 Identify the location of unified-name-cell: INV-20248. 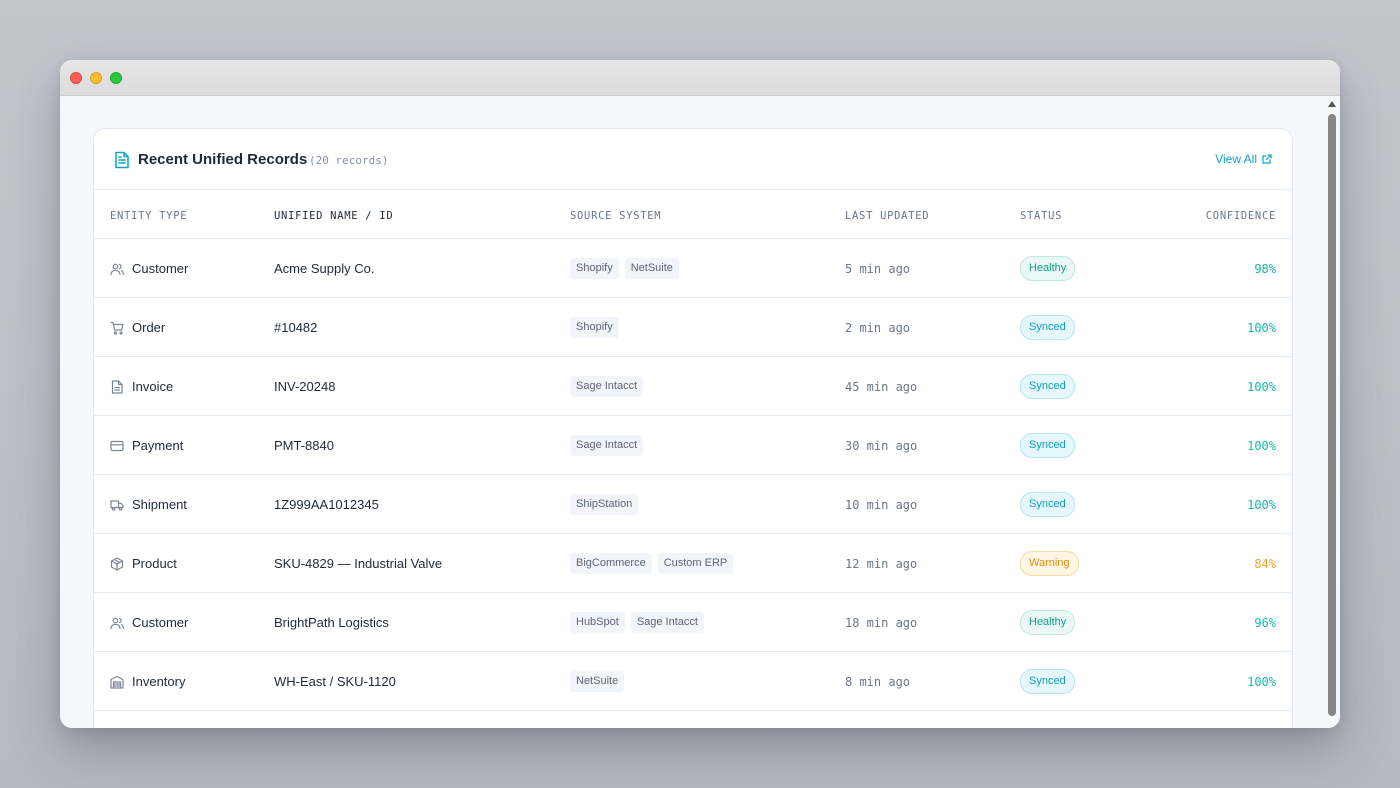
(304, 386).